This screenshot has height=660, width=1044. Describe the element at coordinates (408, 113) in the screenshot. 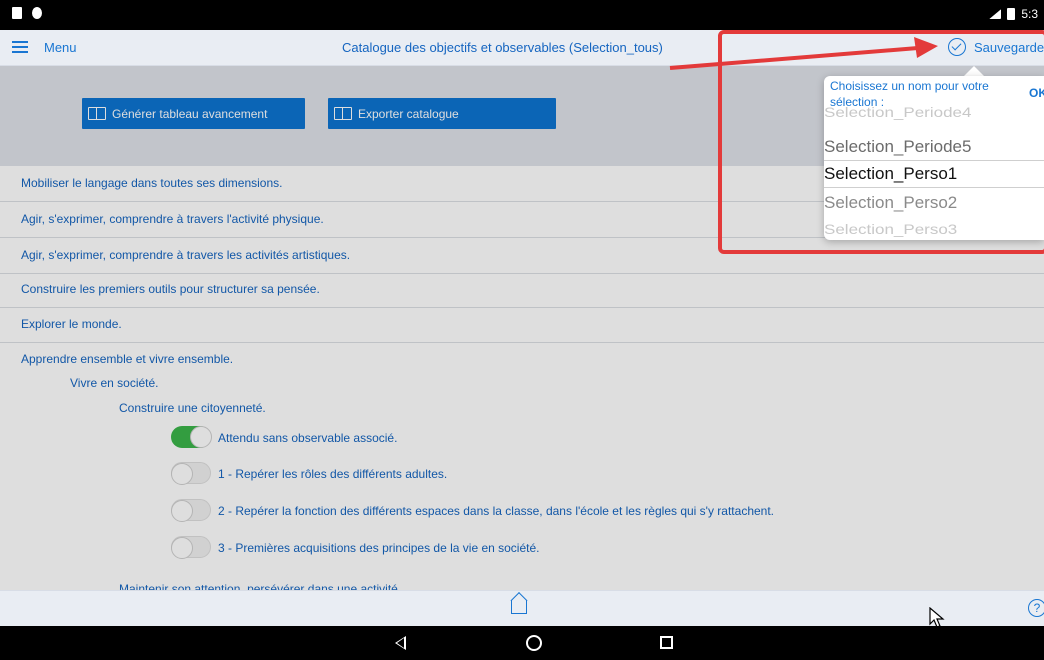

I see `export-catalogue-label: Exporter catalogue` at that location.